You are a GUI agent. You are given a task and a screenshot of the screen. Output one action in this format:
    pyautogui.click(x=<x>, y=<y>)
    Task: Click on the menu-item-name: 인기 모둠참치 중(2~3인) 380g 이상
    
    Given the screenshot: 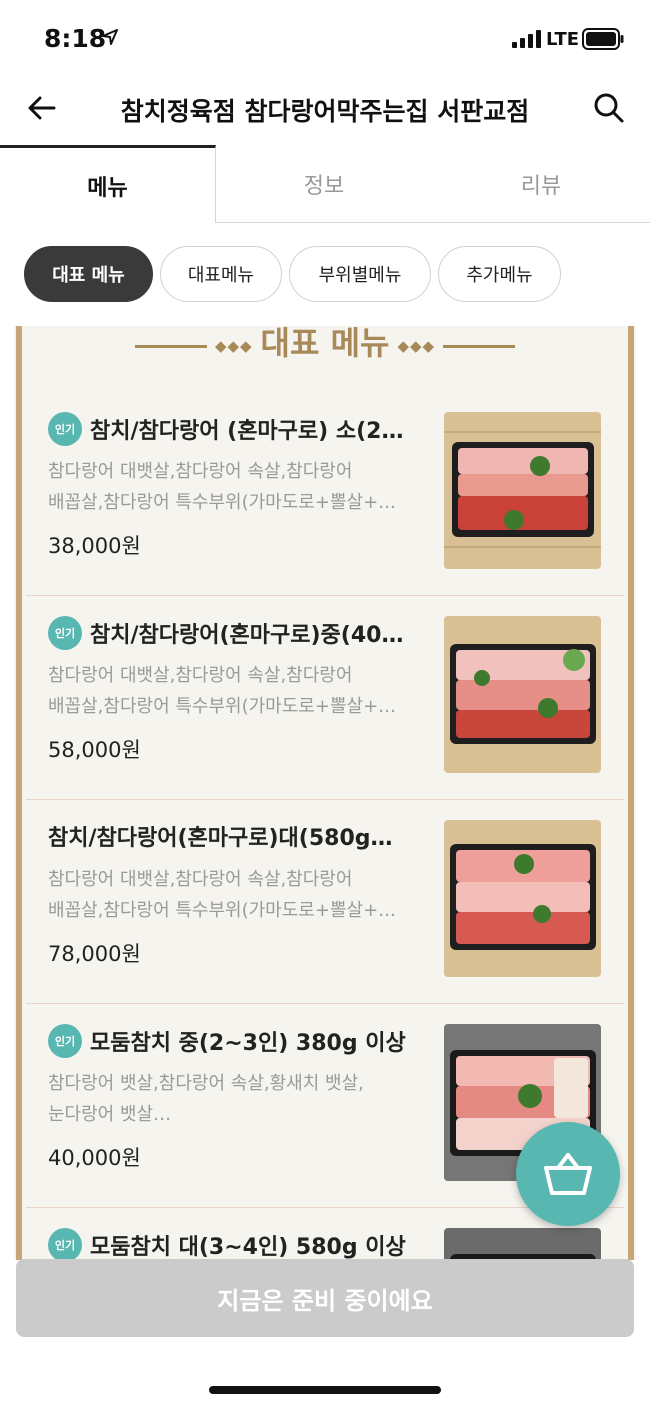 What is the action you would take?
    pyautogui.click(x=233, y=1041)
    